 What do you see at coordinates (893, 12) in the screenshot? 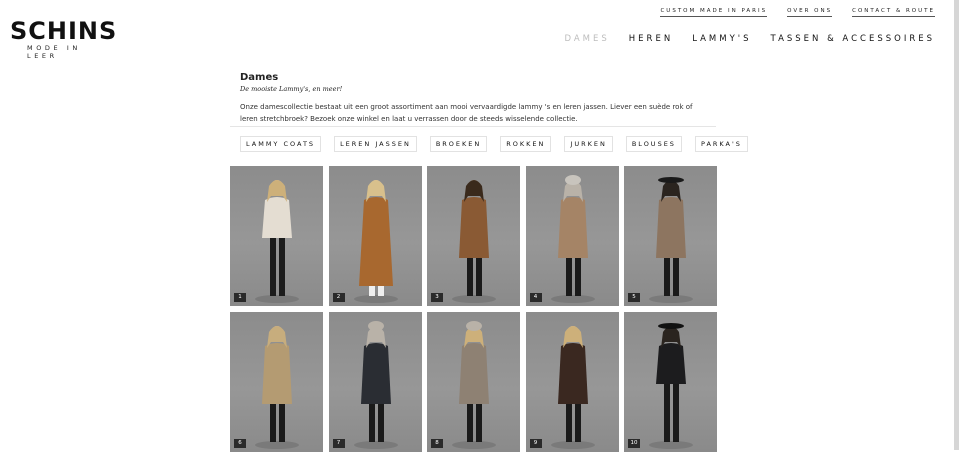
I see `link-contact-route: CONTACT & ROUTE` at bounding box center [893, 12].